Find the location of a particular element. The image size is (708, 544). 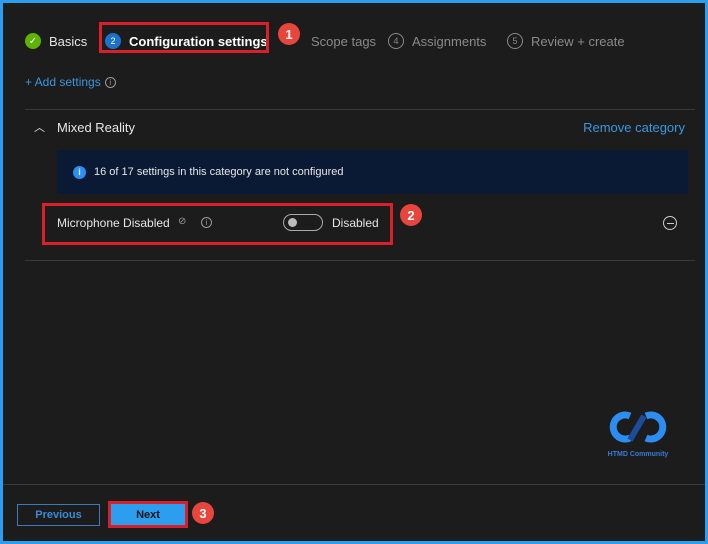

check-icon: ✓ is located at coordinates (33, 41).